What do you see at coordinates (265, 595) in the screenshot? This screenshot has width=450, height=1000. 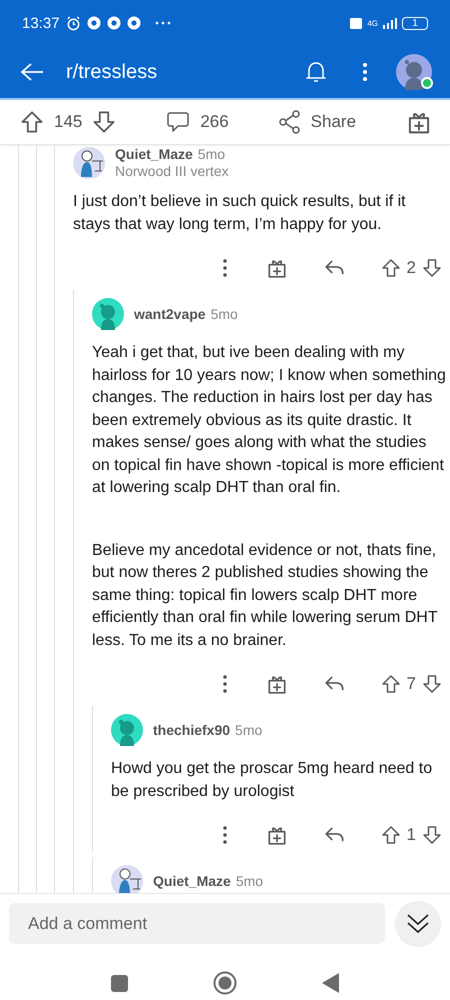 I see `comment-text: Believe my ancedotal evidence or not, thats fine, but now theres 2 published studies showing the same thing: topical fin lowers scalp DHT more efficiently than oral fin while lowering serum DHT less. To me its a no brainer.` at bounding box center [265, 595].